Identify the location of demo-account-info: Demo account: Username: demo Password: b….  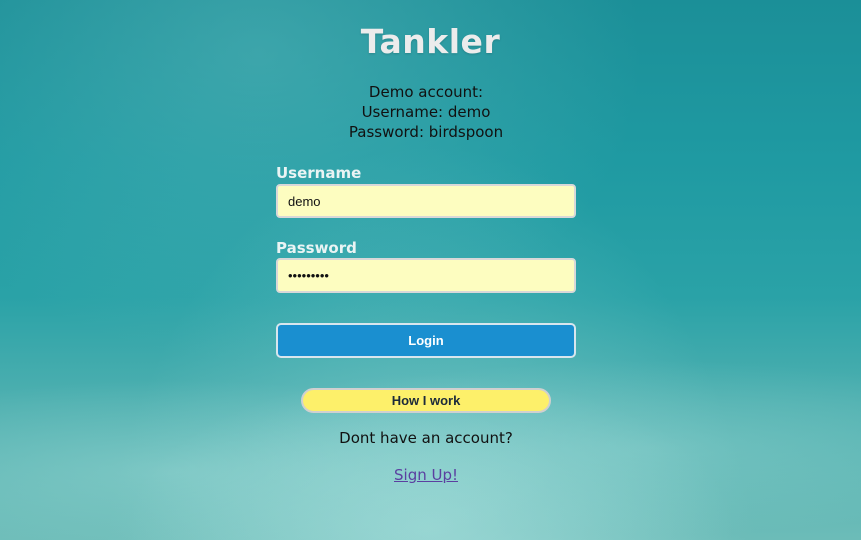
(426, 112).